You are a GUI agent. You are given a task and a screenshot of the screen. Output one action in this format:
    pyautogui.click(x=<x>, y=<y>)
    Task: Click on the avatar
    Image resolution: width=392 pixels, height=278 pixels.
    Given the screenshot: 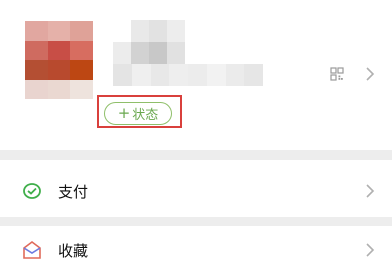 What is the action you would take?
    pyautogui.click(x=59, y=60)
    